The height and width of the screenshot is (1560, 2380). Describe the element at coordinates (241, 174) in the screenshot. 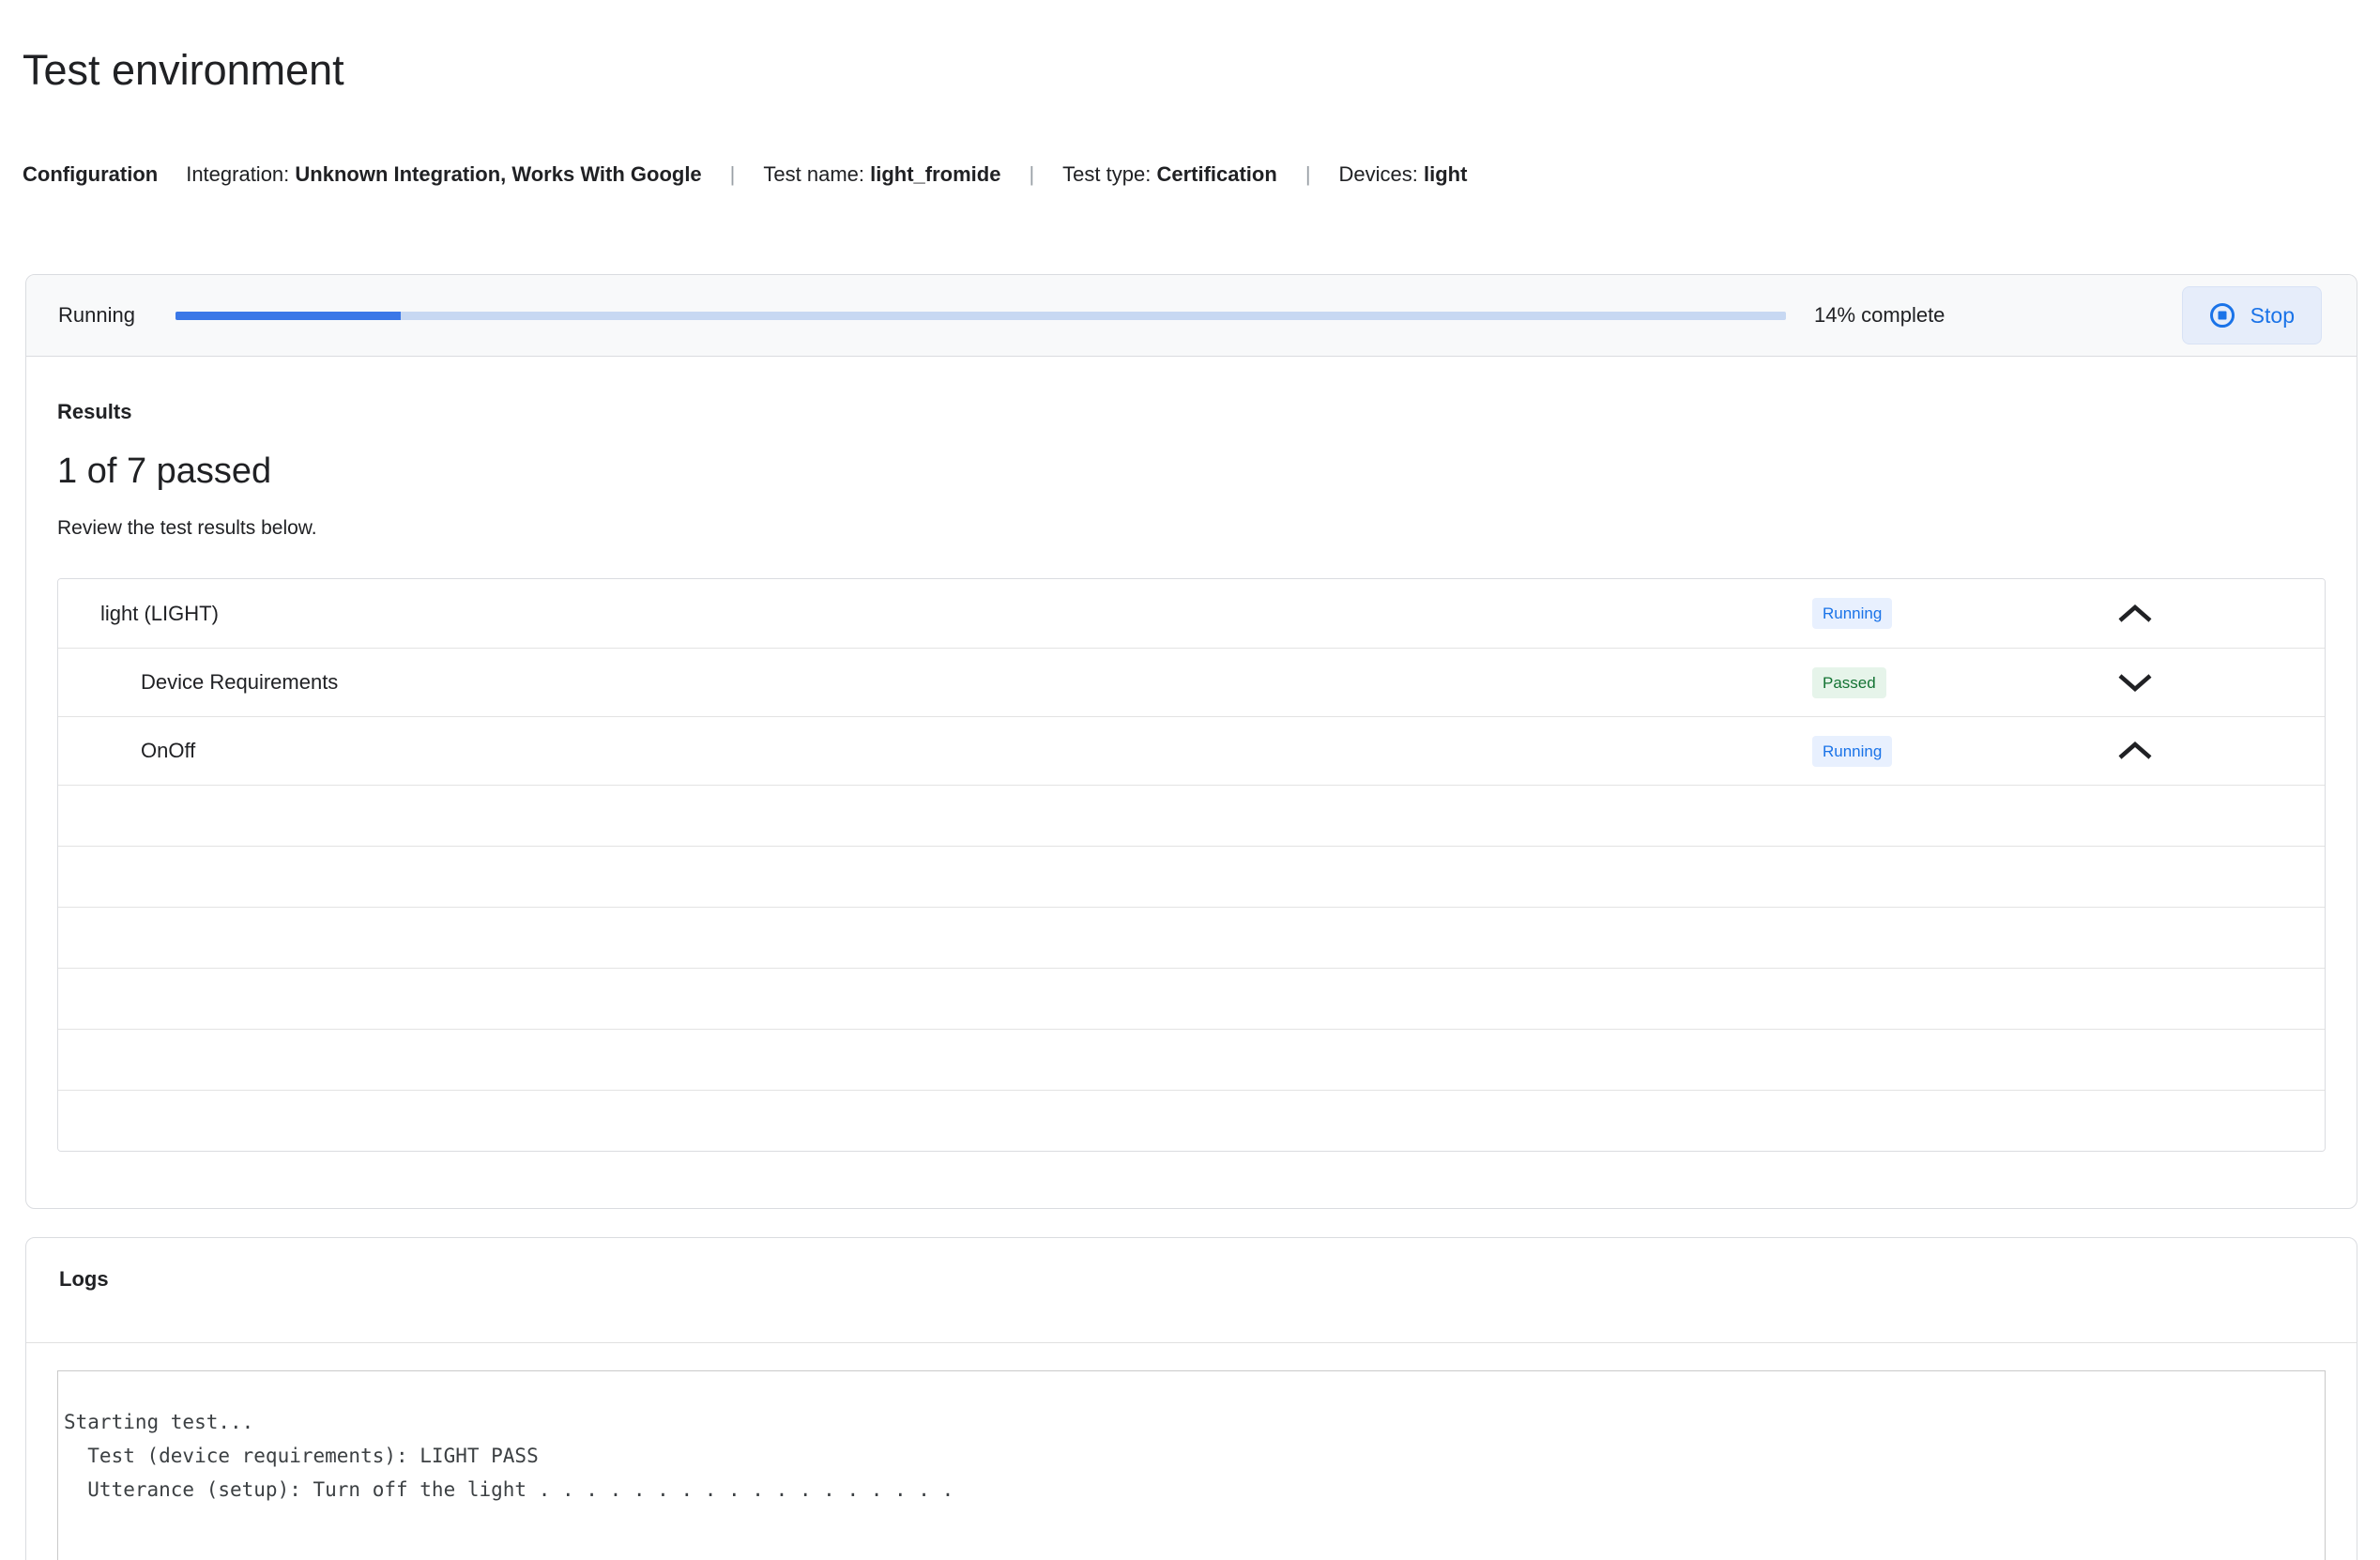

I see `config-integration-label: Integration:` at that location.